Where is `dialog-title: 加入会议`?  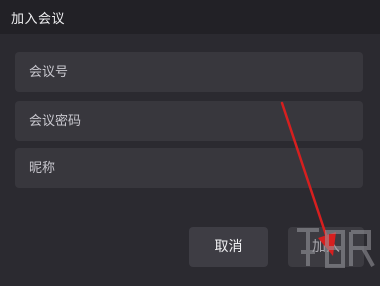
dialog-title: 加入会议 is located at coordinates (38, 19).